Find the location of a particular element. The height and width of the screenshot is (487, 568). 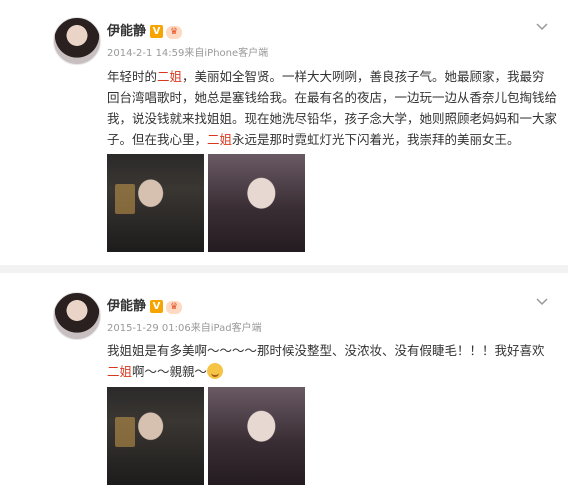

post-divider is located at coordinates (284, 269).